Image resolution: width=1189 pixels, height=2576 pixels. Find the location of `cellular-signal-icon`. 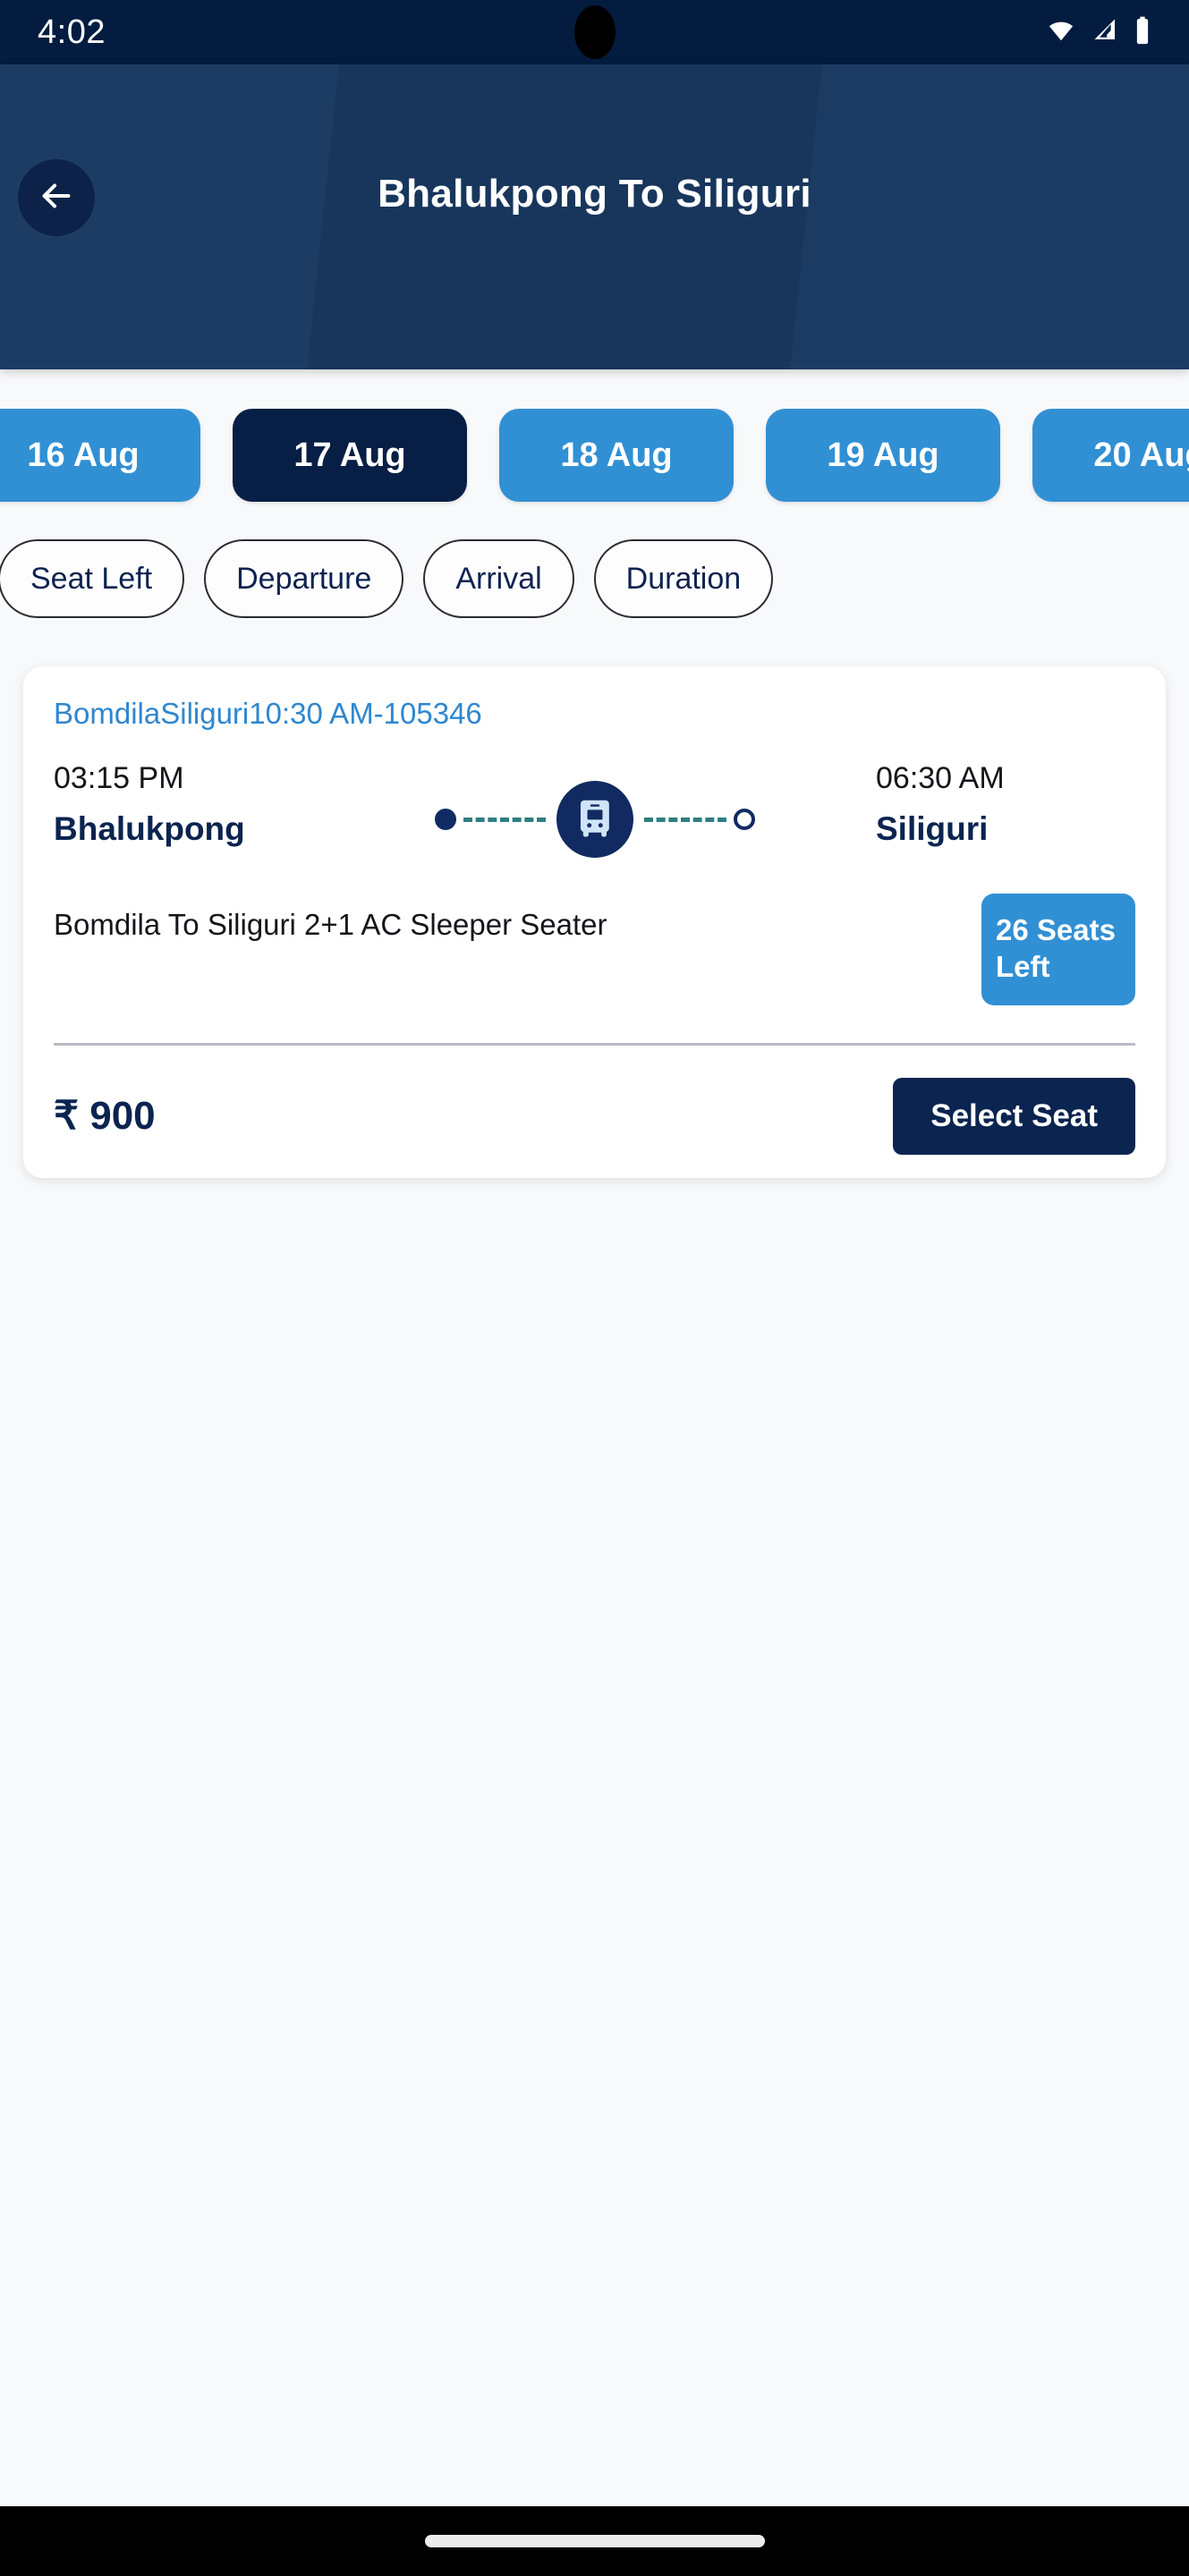

cellular-signal-icon is located at coordinates (1106, 32).